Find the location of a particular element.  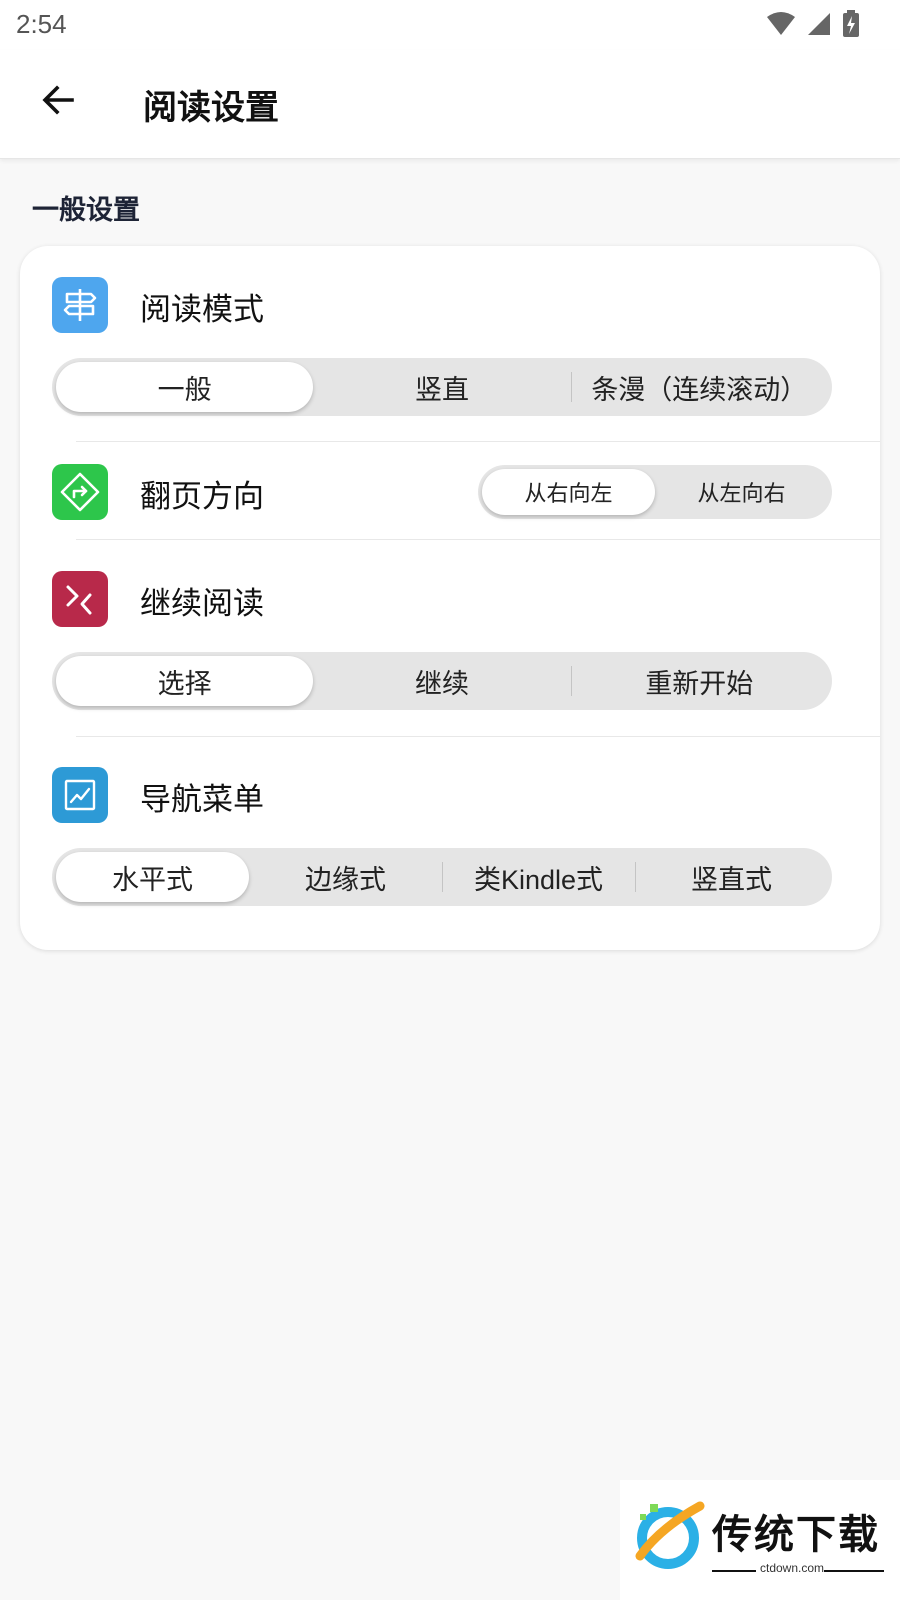

app-header: 阅读设置 is located at coordinates (450, 104).